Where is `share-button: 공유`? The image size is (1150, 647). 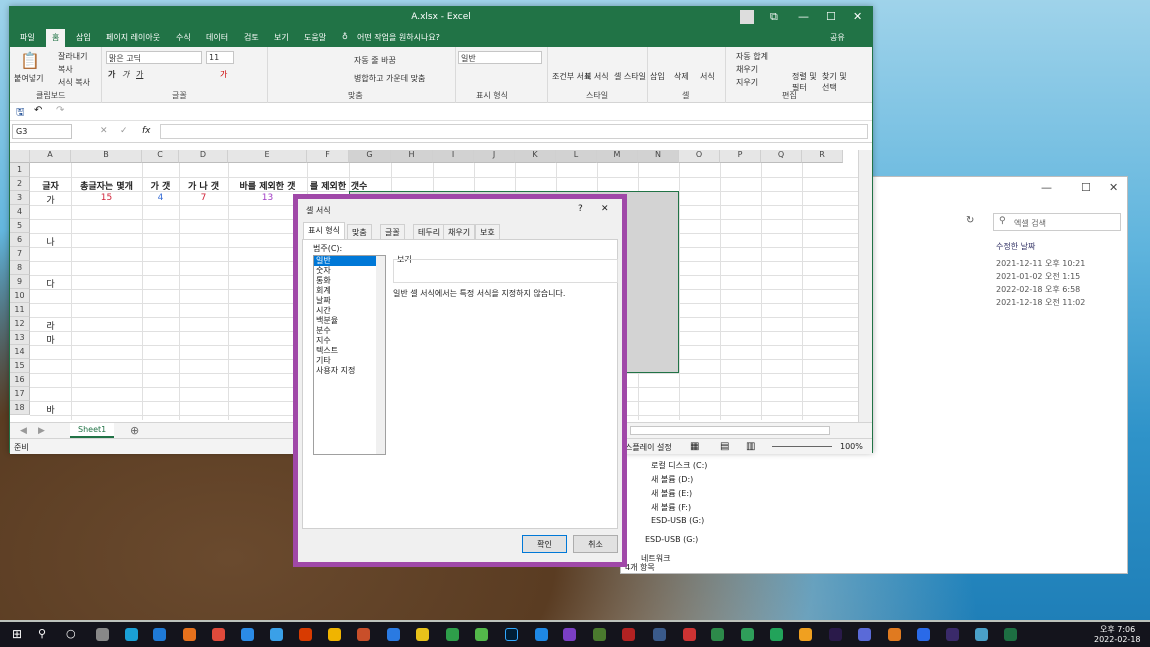
share-button: 공유 is located at coordinates (837, 37).